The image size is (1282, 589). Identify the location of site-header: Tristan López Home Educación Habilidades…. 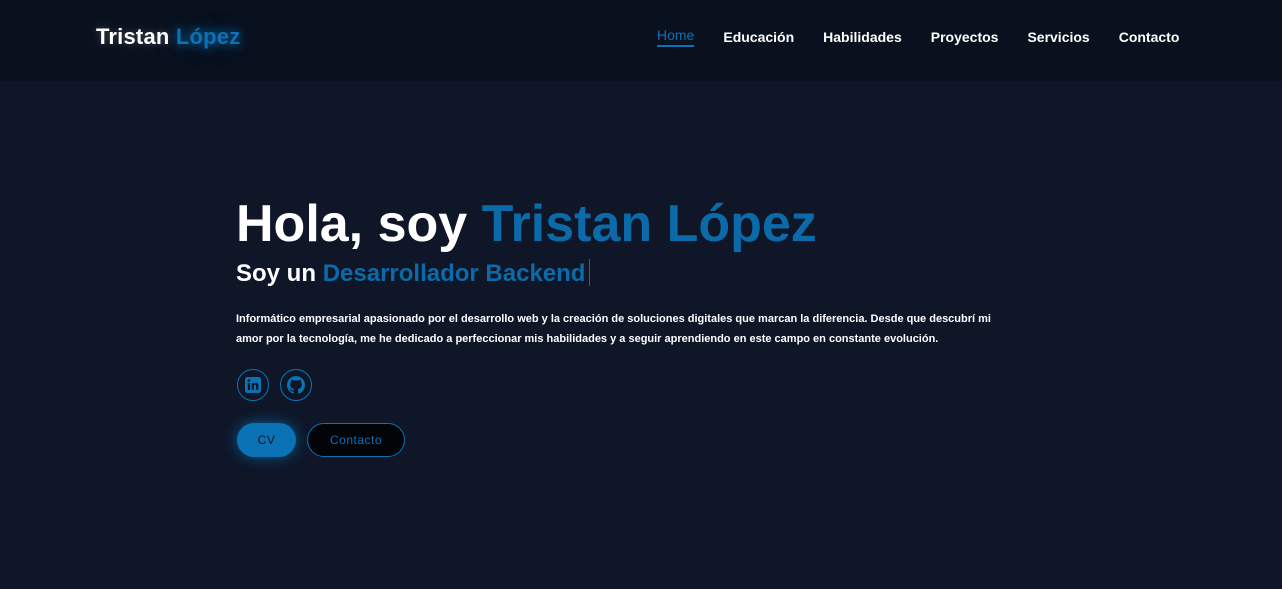
(641, 40).